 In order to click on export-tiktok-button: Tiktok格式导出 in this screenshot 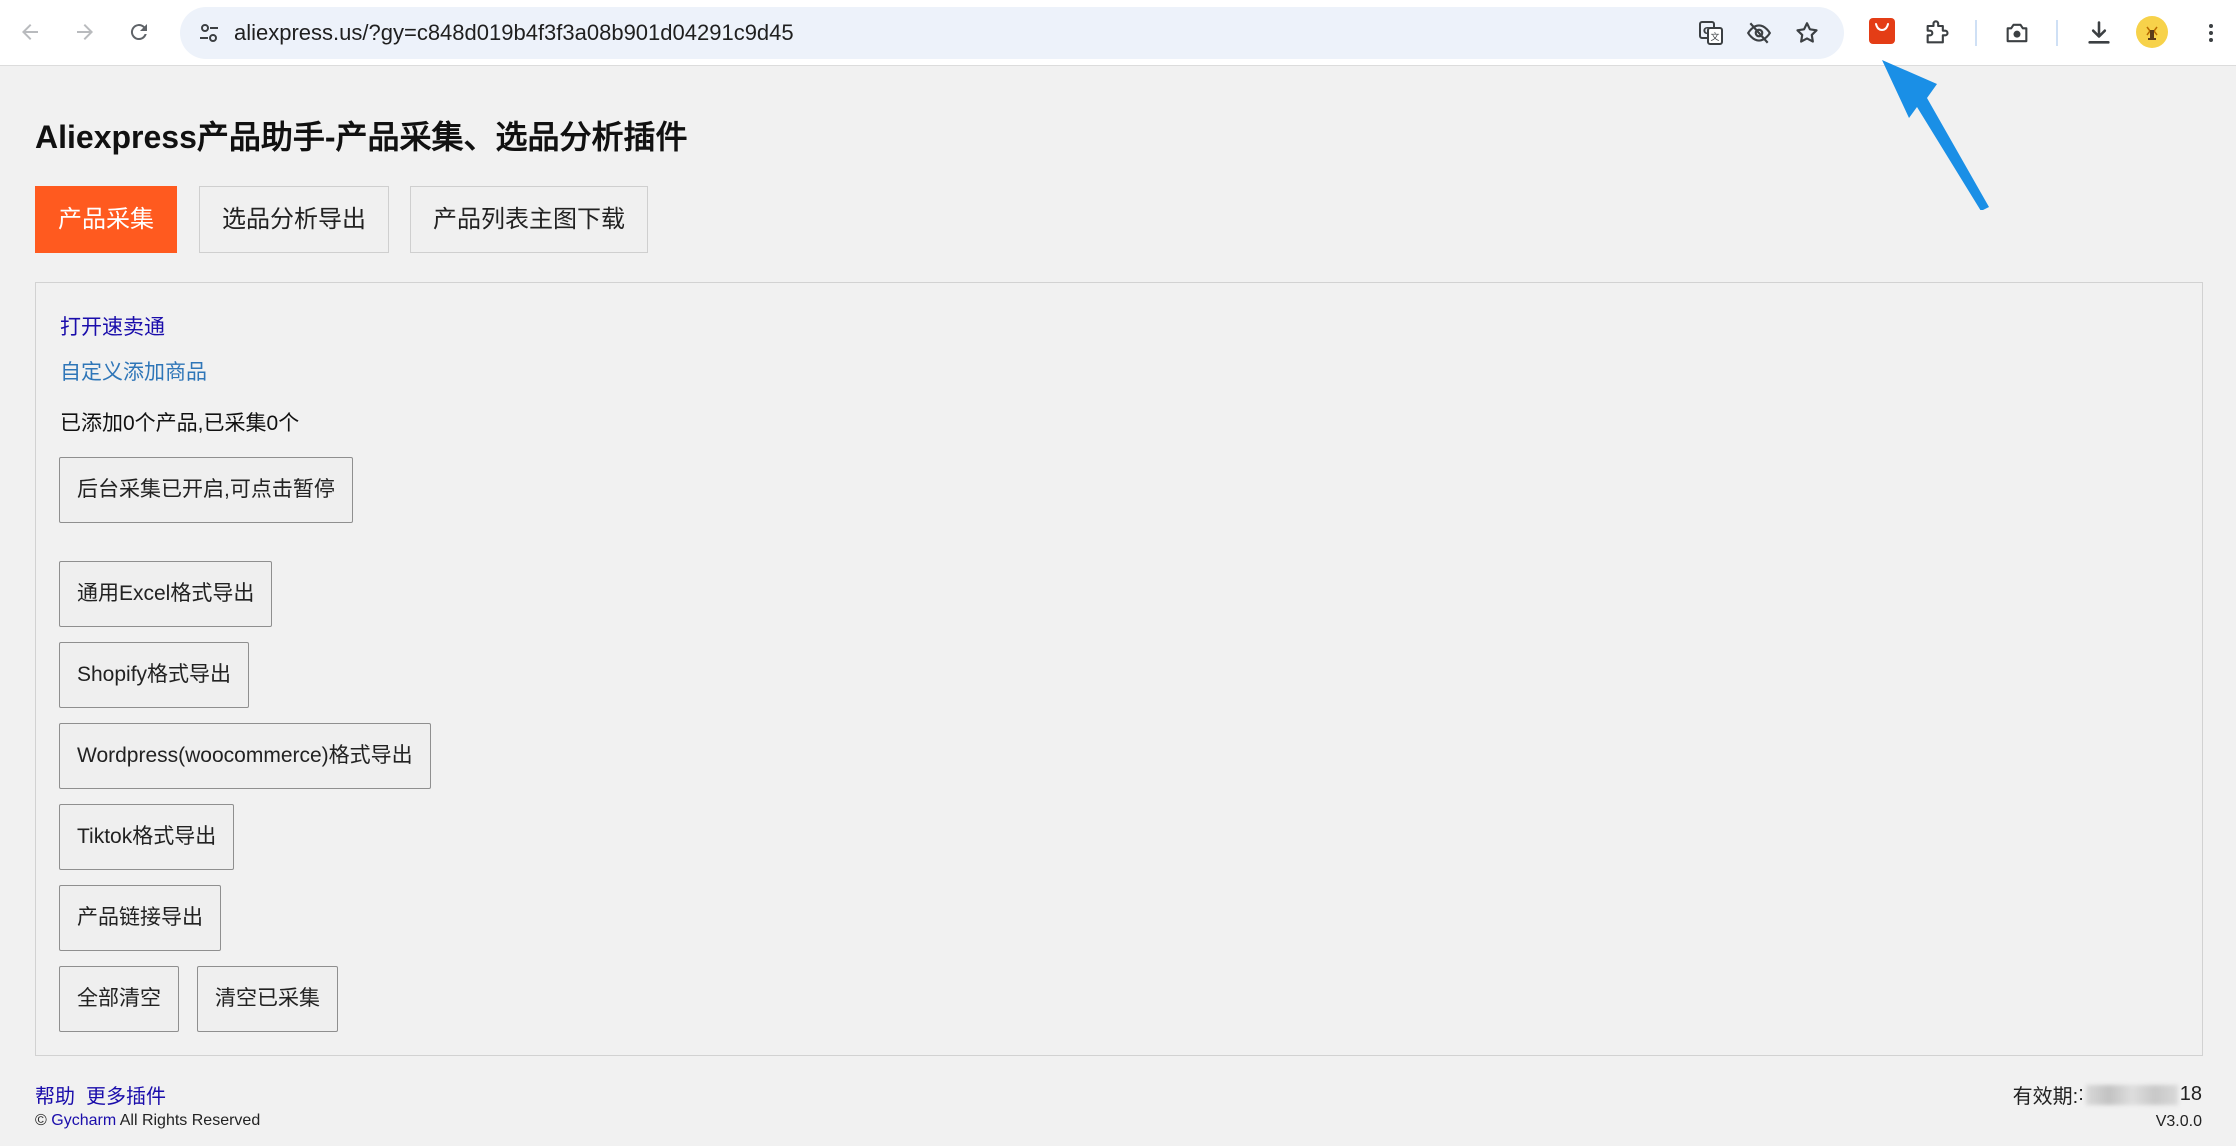, I will do `click(147, 837)`.